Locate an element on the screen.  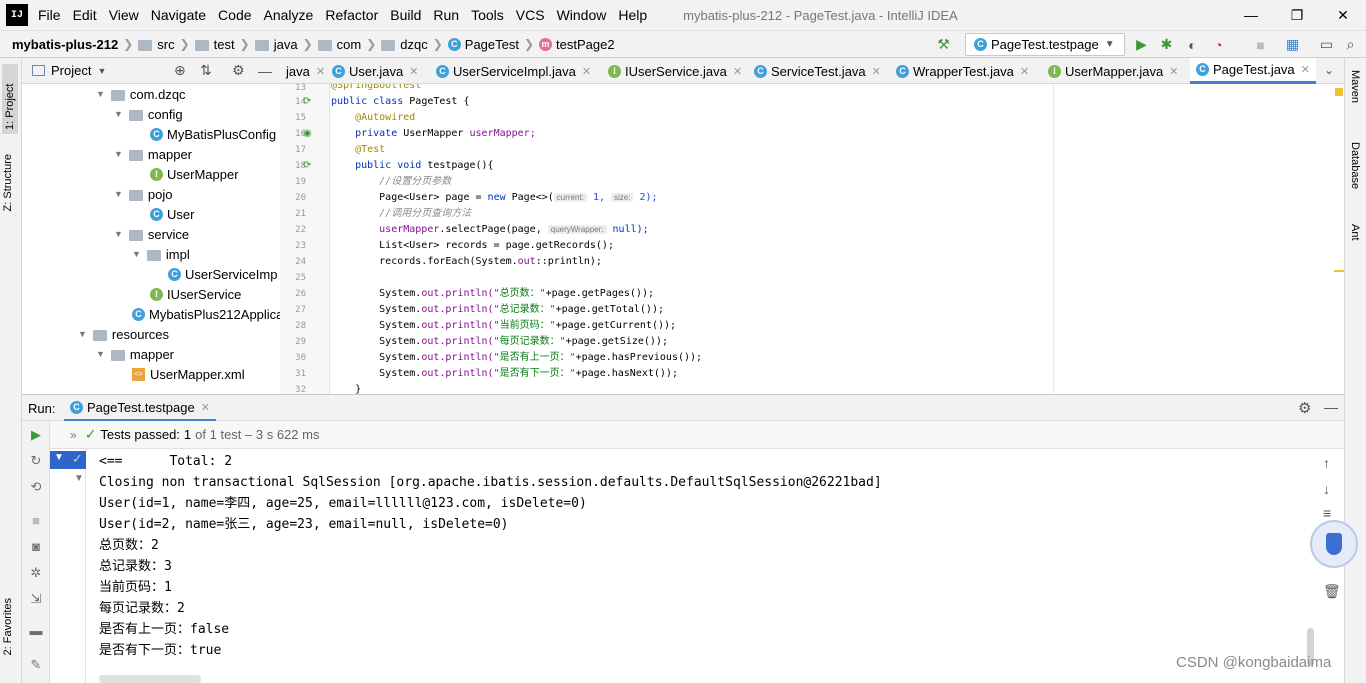
project-tool-tab: 1: Project is located at coordinates (10, 99).